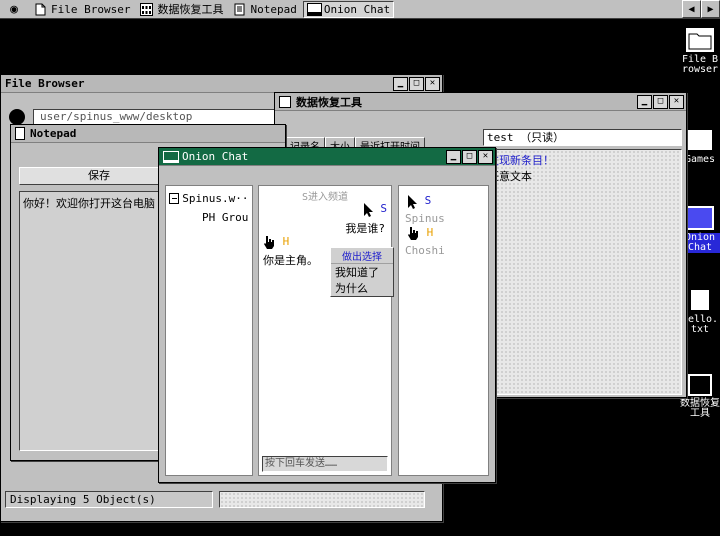 The width and height of the screenshot is (720, 536). What do you see at coordinates (148, 134) in the screenshot?
I see `notepad-titlebar: Notepad` at bounding box center [148, 134].